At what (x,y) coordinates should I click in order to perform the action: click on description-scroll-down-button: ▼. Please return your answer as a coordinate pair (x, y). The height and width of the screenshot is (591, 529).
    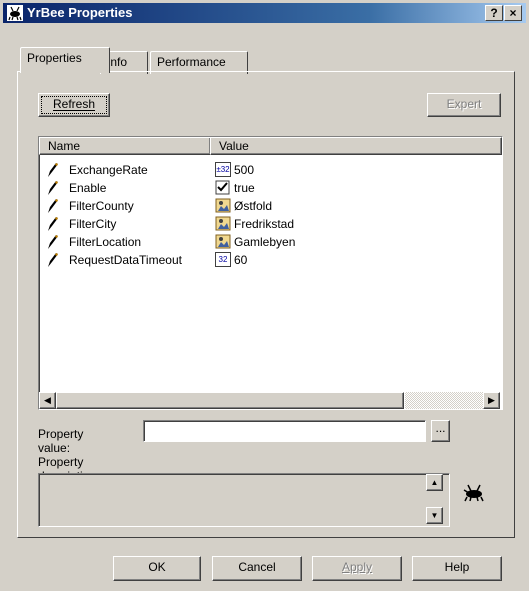
    Looking at the image, I should click on (434, 515).